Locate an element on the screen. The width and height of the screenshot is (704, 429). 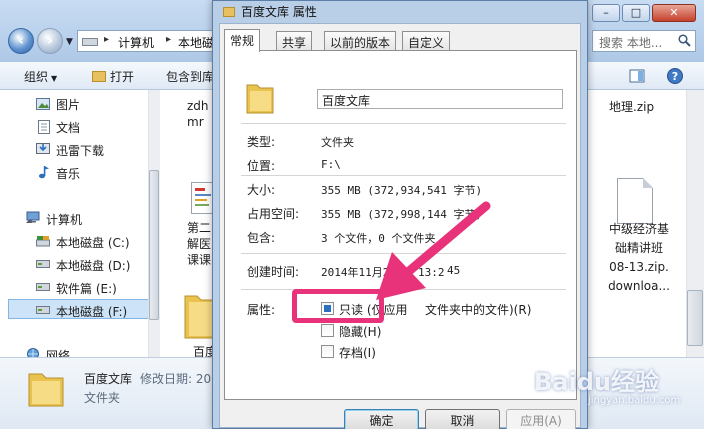
details-folder-name: 百度文库 is located at coordinates (108, 379).